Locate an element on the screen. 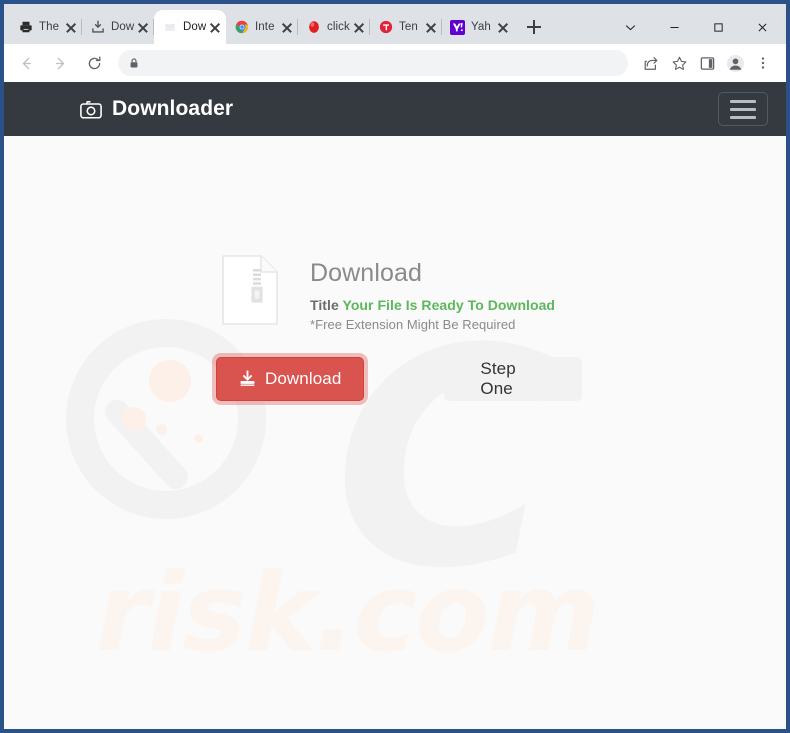  browser-tab-3: Inte is located at coordinates (262, 27).